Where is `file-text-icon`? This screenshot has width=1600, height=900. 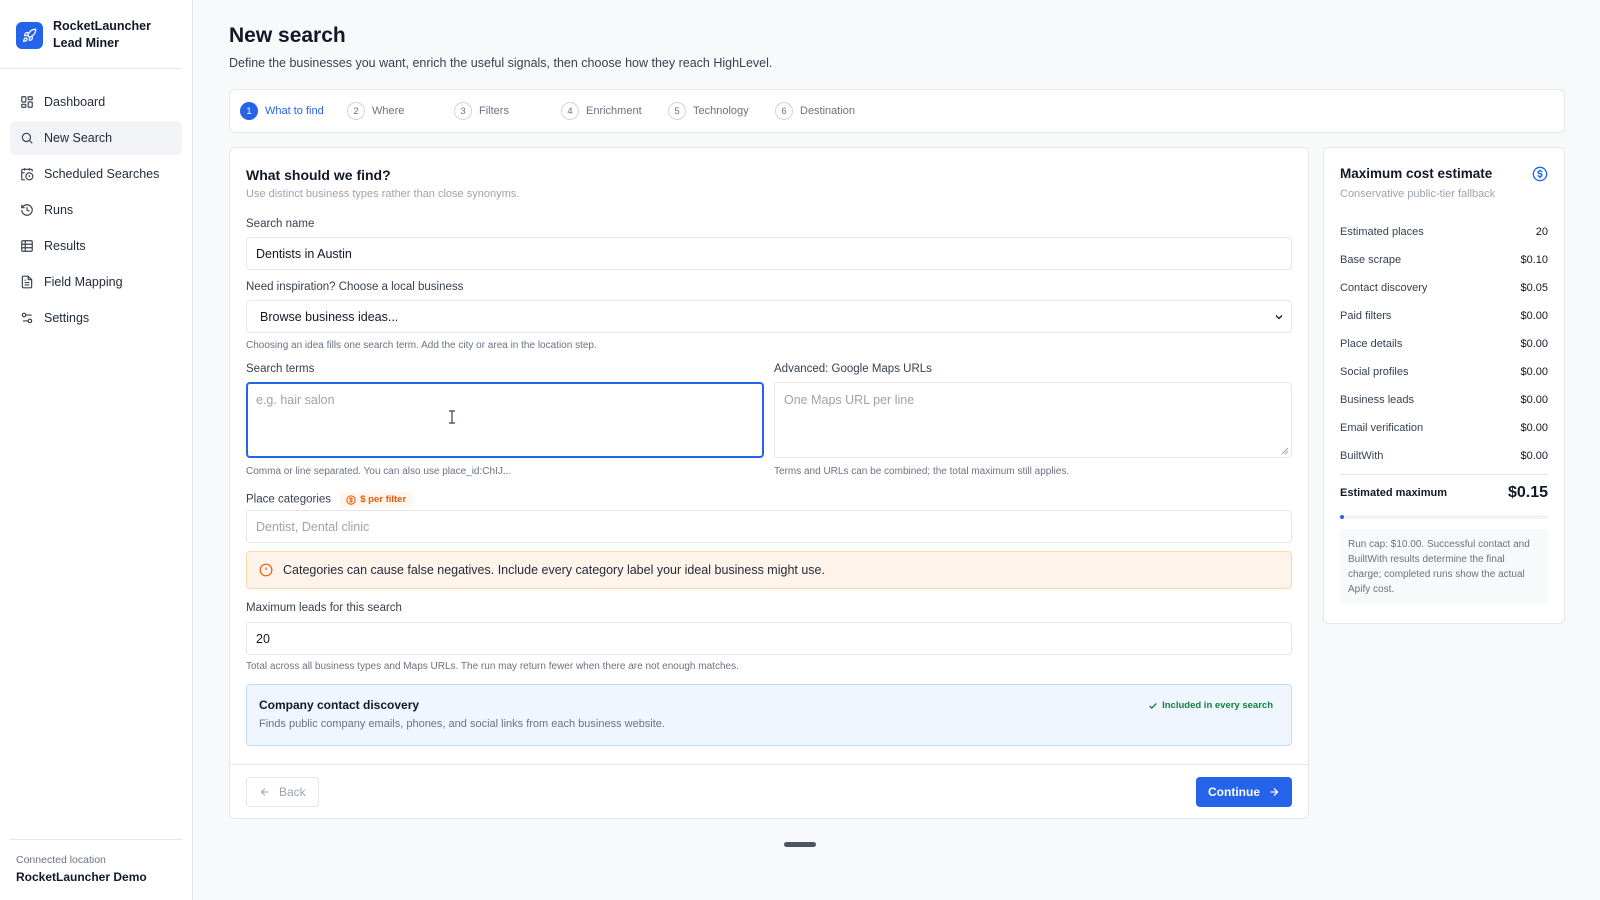
file-text-icon is located at coordinates (27, 282).